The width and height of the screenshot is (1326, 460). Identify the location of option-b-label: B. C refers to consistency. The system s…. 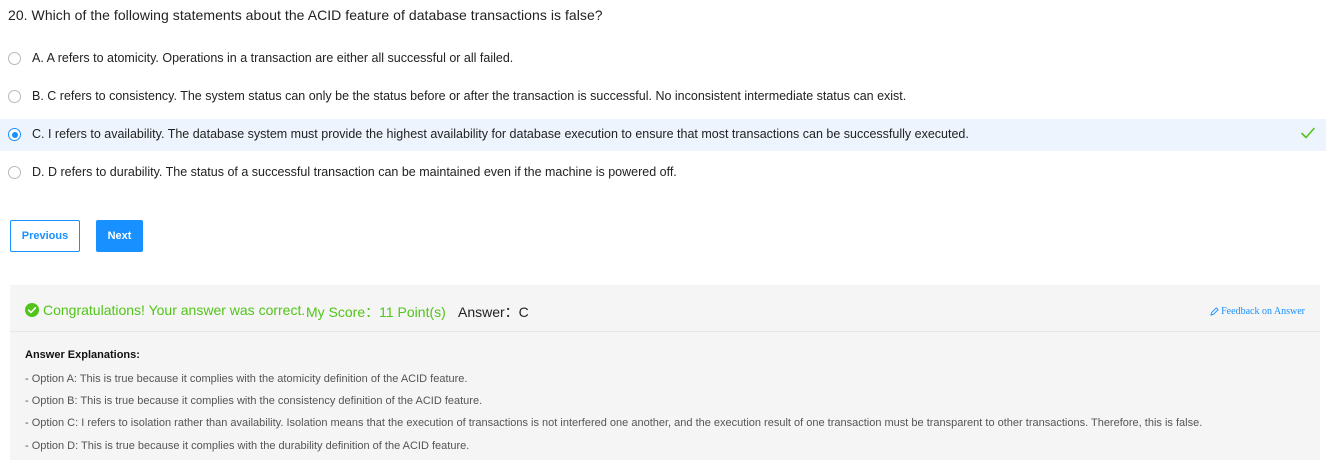
(469, 96).